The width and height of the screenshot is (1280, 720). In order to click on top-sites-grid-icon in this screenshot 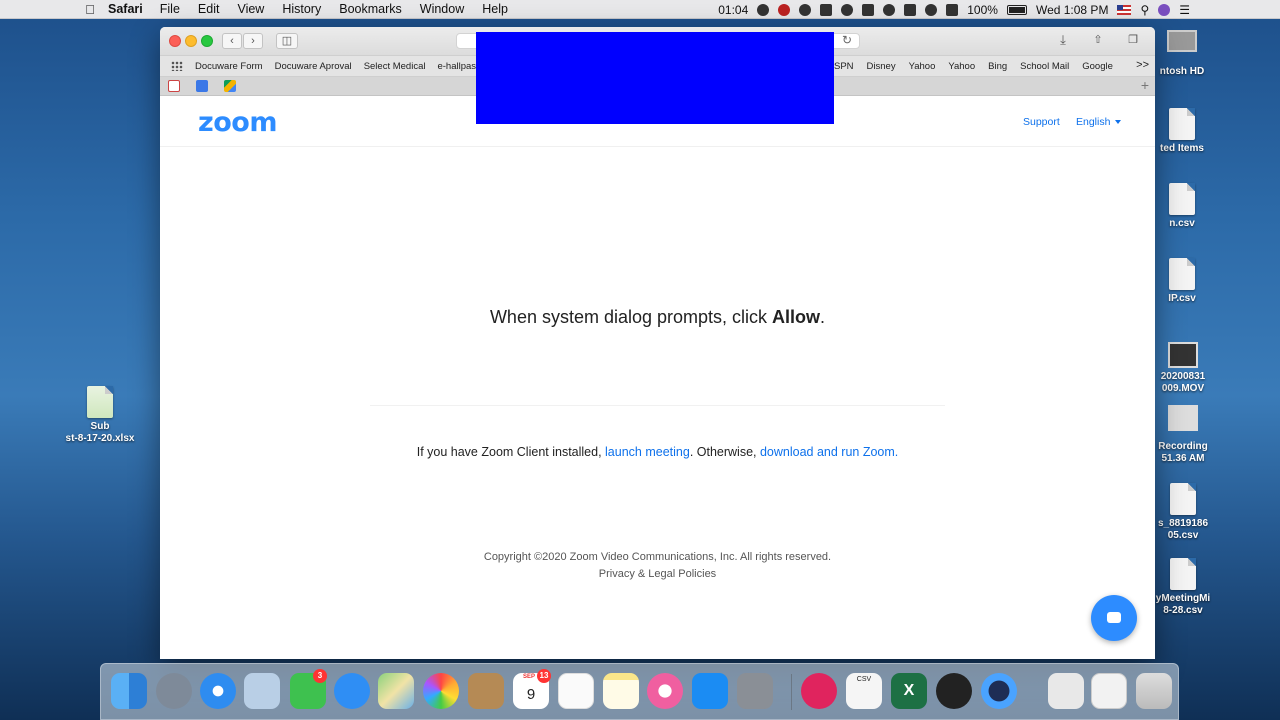, I will do `click(177, 66)`.